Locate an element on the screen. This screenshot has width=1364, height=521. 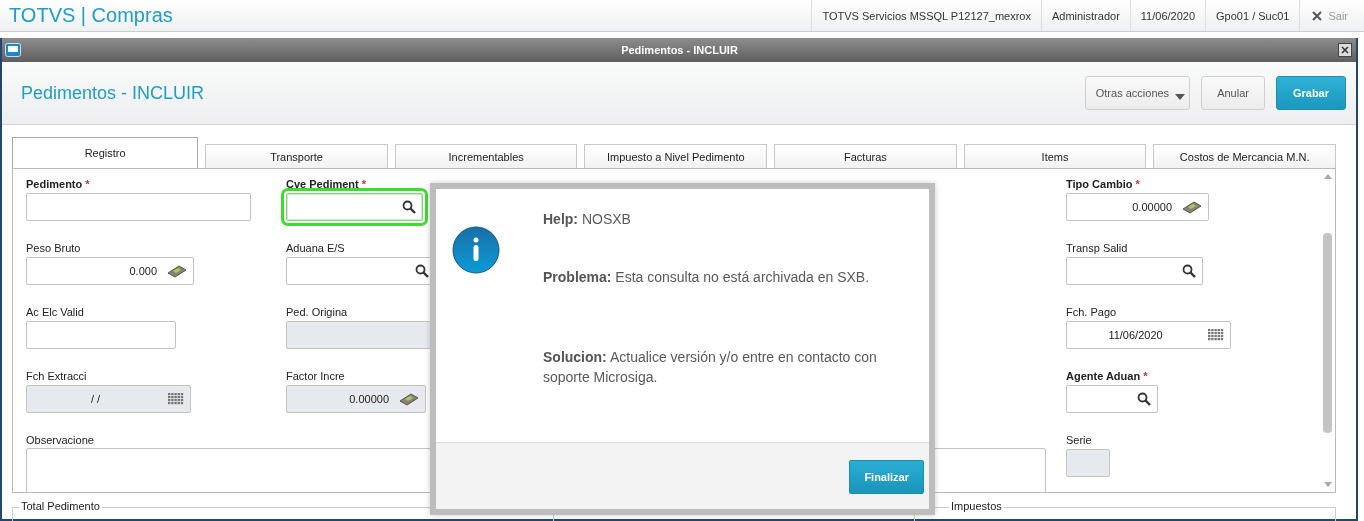
more-actions-button: Otras acciones is located at coordinates (1137, 93).